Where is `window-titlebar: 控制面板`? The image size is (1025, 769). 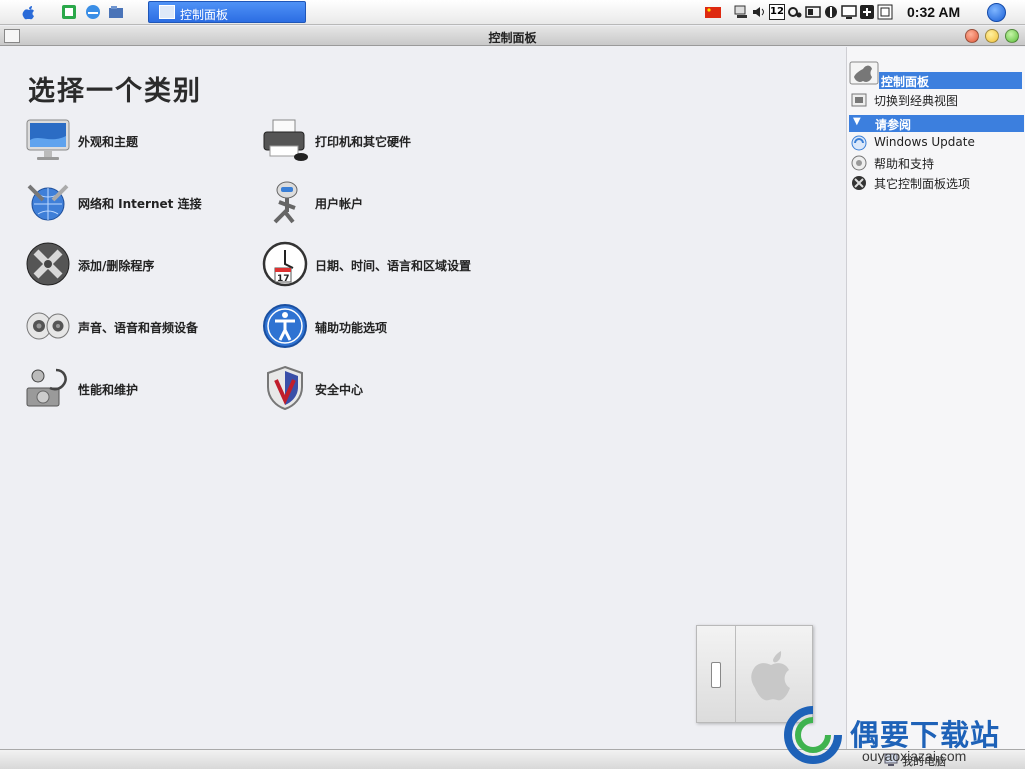 window-titlebar: 控制面板 is located at coordinates (512, 36).